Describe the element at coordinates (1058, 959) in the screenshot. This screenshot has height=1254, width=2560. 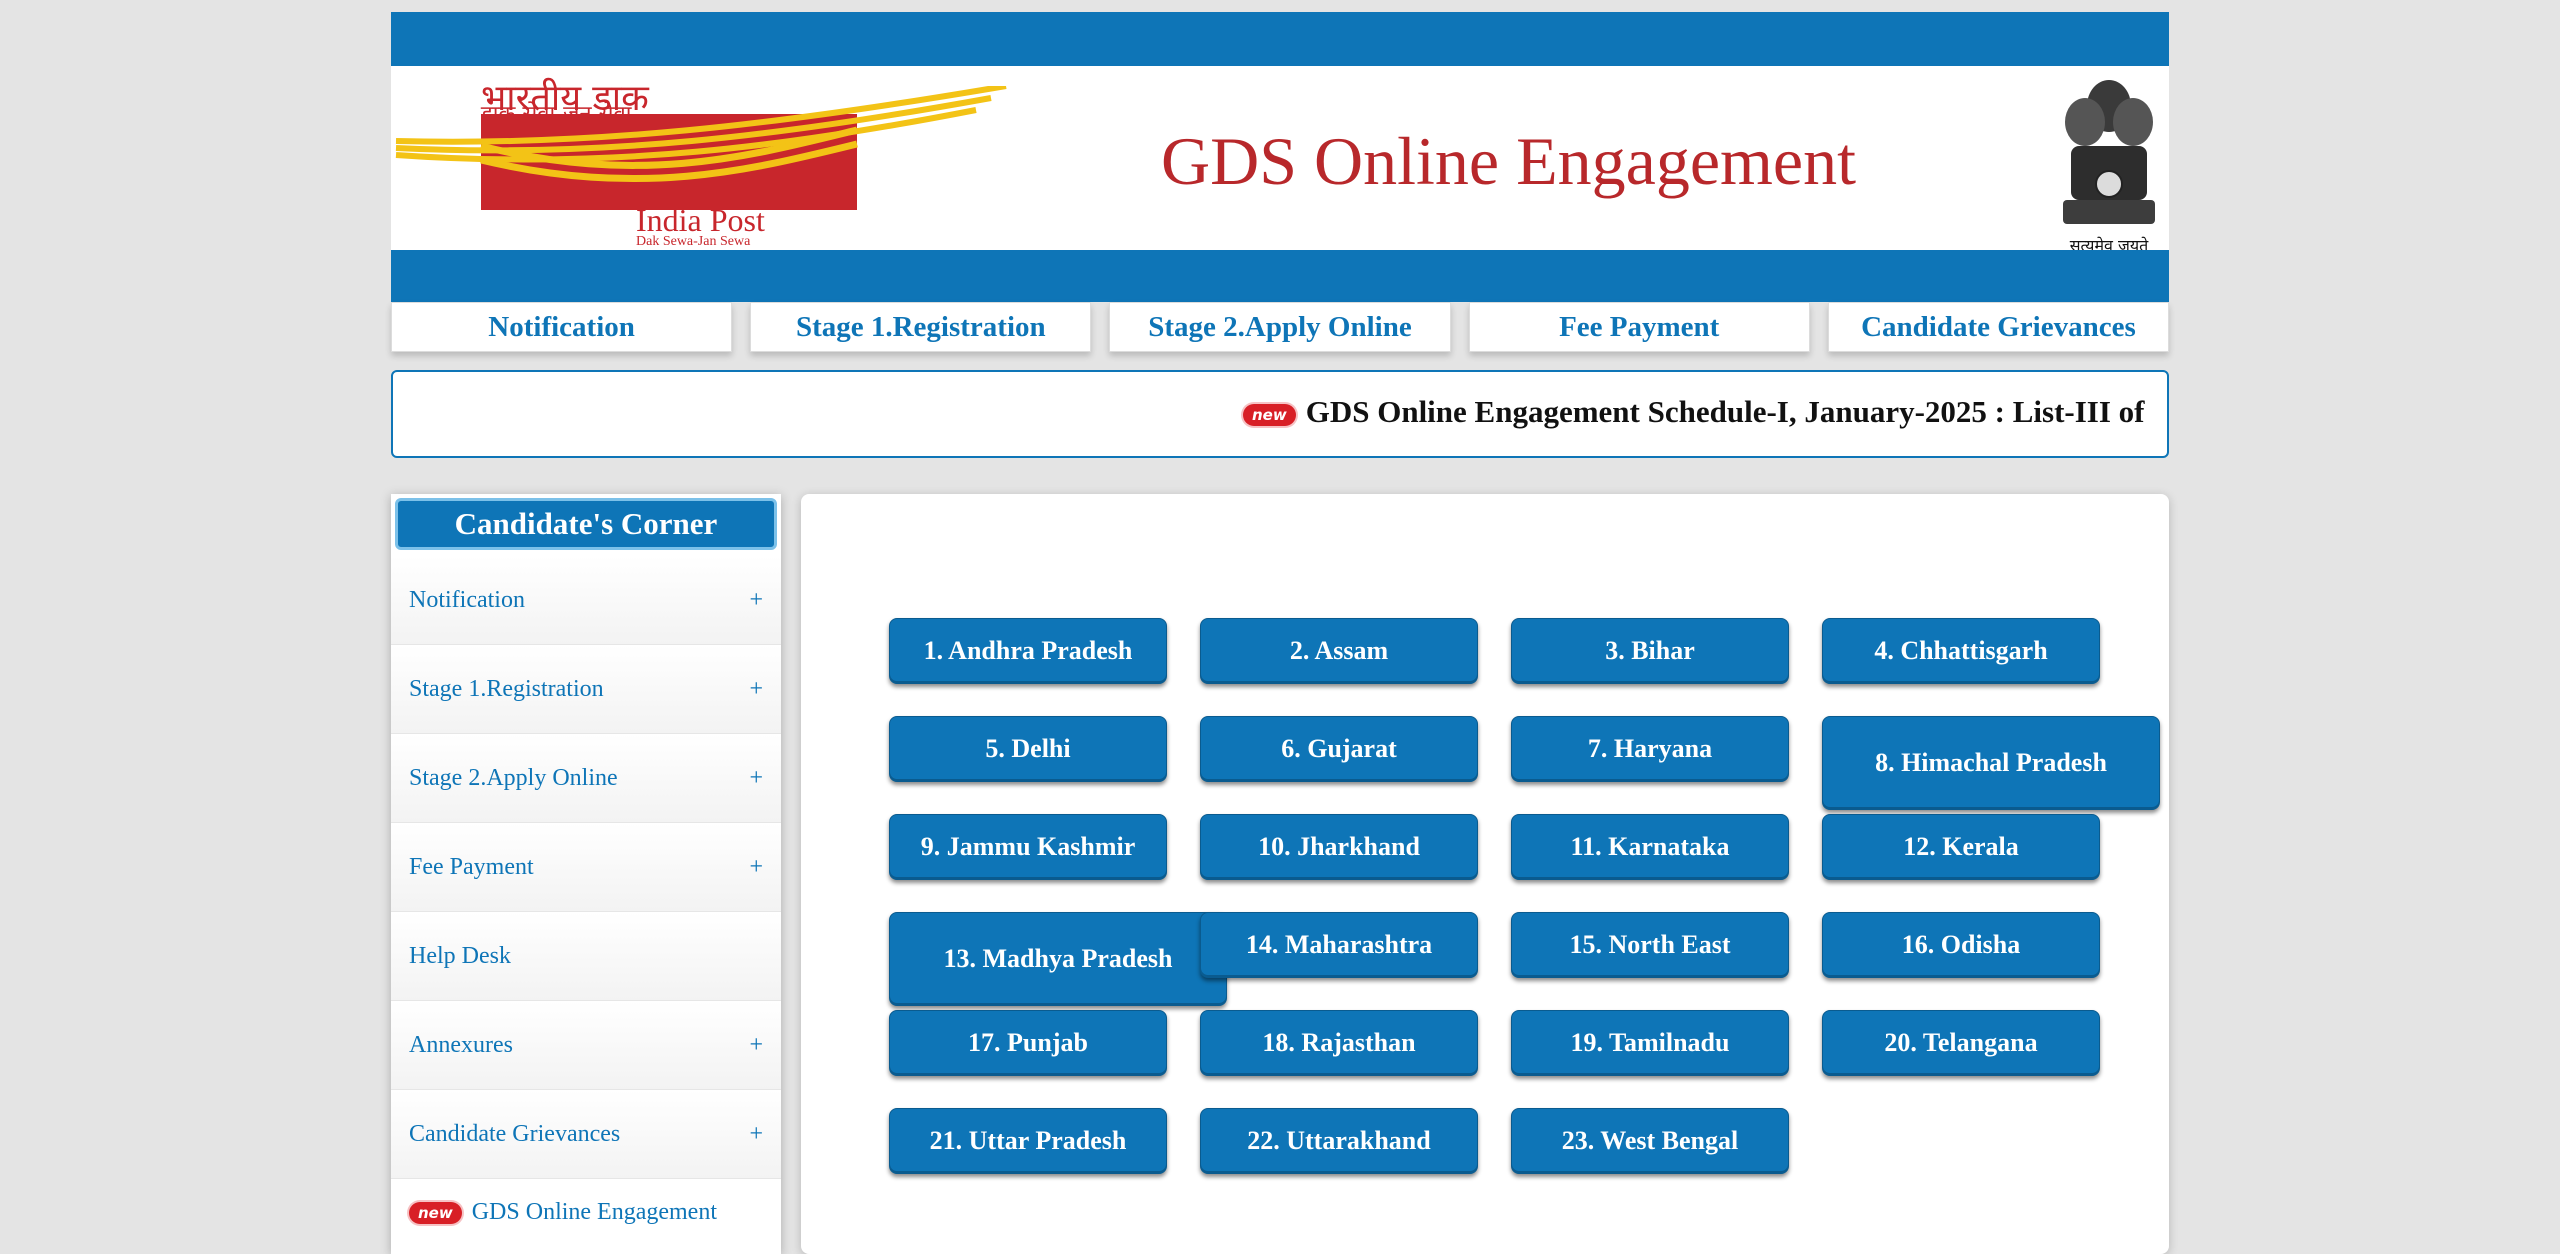
I see `state-button: 13. Madhya Pradesh` at that location.